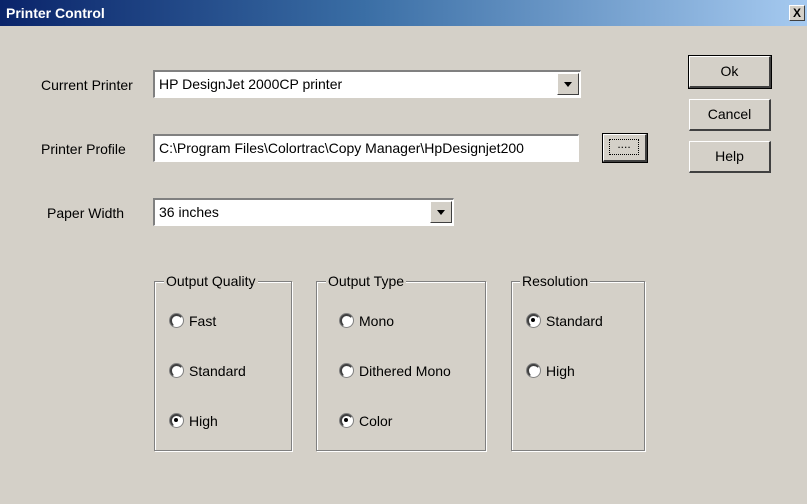 Image resolution: width=807 pixels, height=504 pixels. Describe the element at coordinates (303, 212) in the screenshot. I see `paper-width-select: 36 inches` at that location.